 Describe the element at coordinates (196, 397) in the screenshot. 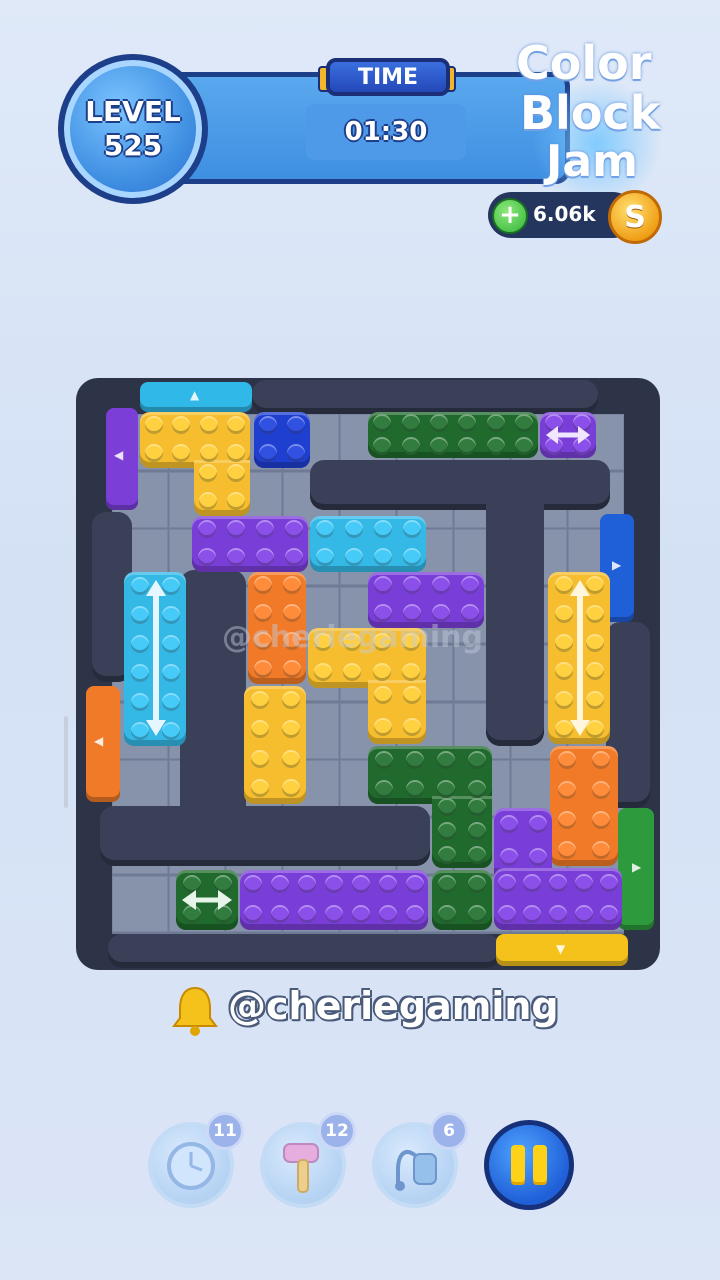

I see `exit-gate-cyan-top: ▲` at that location.